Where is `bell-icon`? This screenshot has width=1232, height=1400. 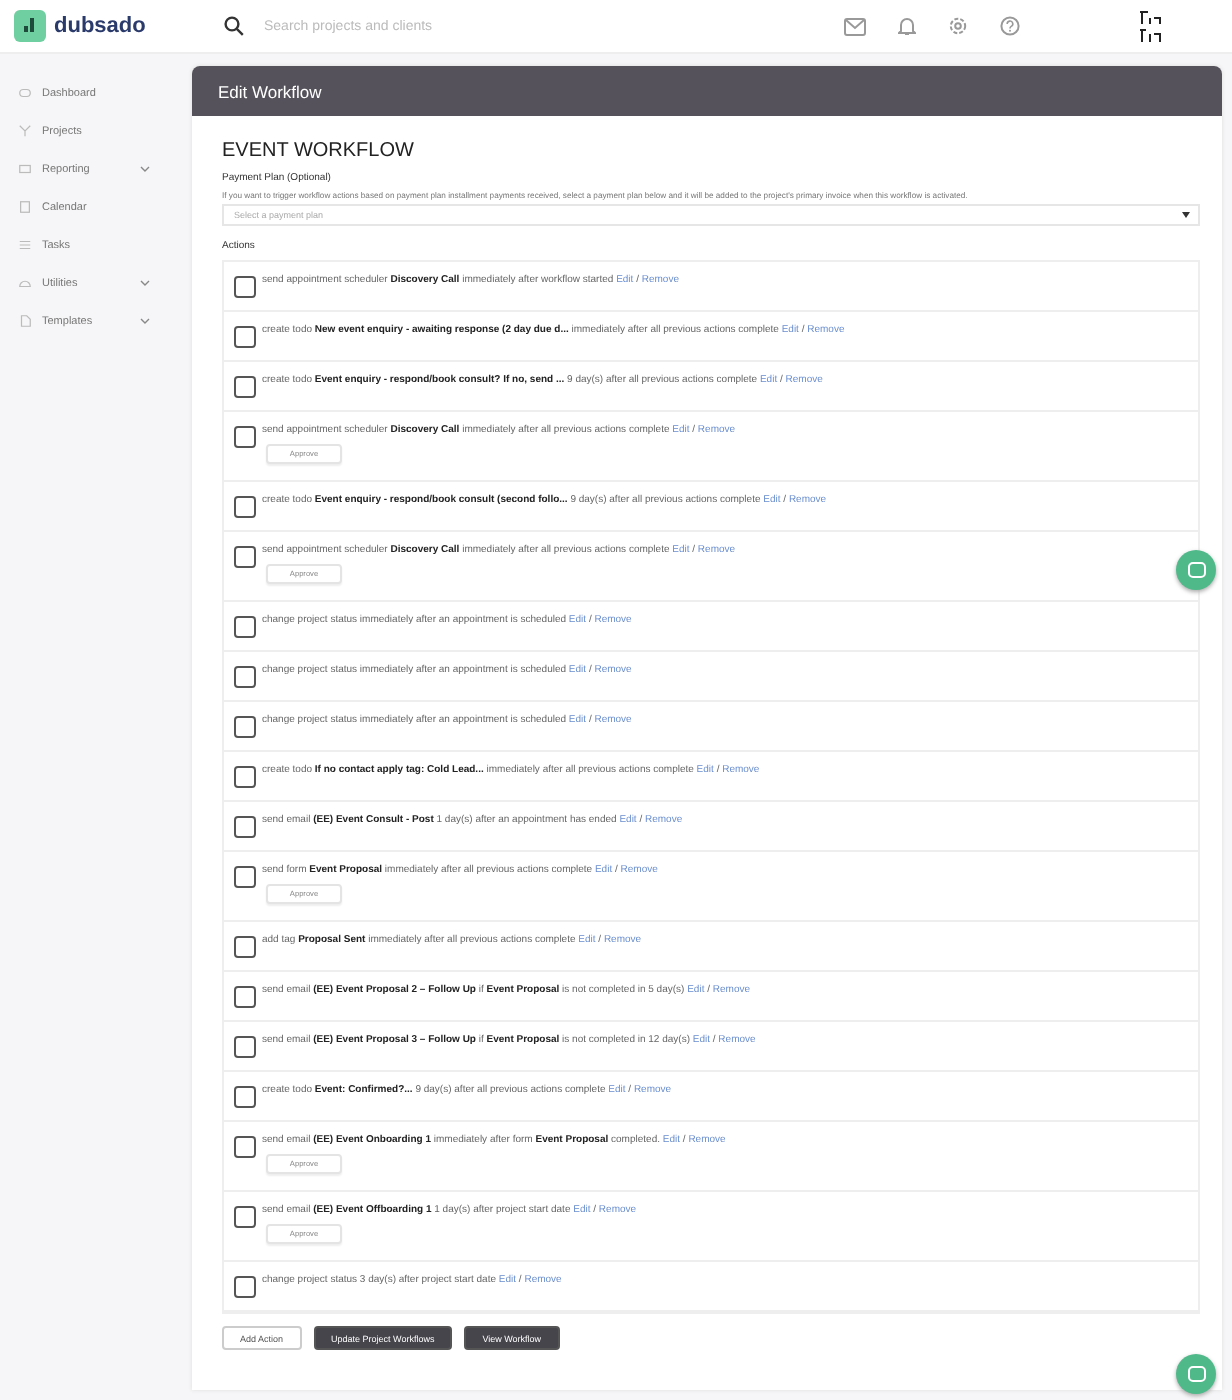
bell-icon is located at coordinates (907, 26).